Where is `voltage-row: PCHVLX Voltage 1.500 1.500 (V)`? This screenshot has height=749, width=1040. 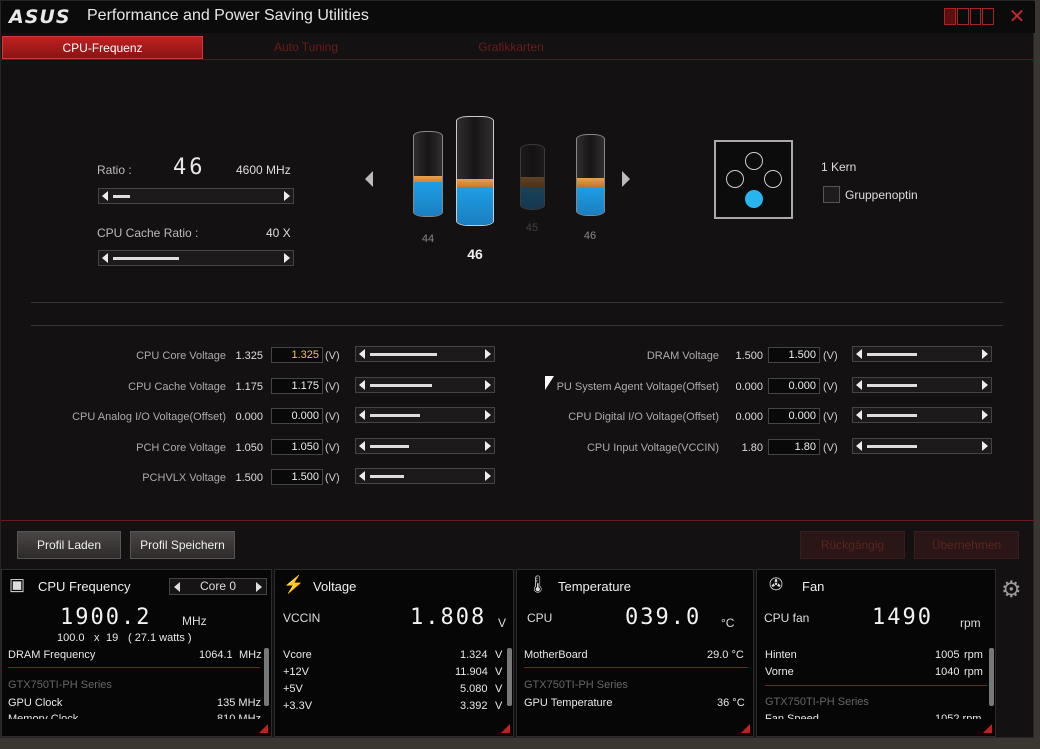 voltage-row: PCHVLX Voltage 1.500 1.500 (V) is located at coordinates (516, 478).